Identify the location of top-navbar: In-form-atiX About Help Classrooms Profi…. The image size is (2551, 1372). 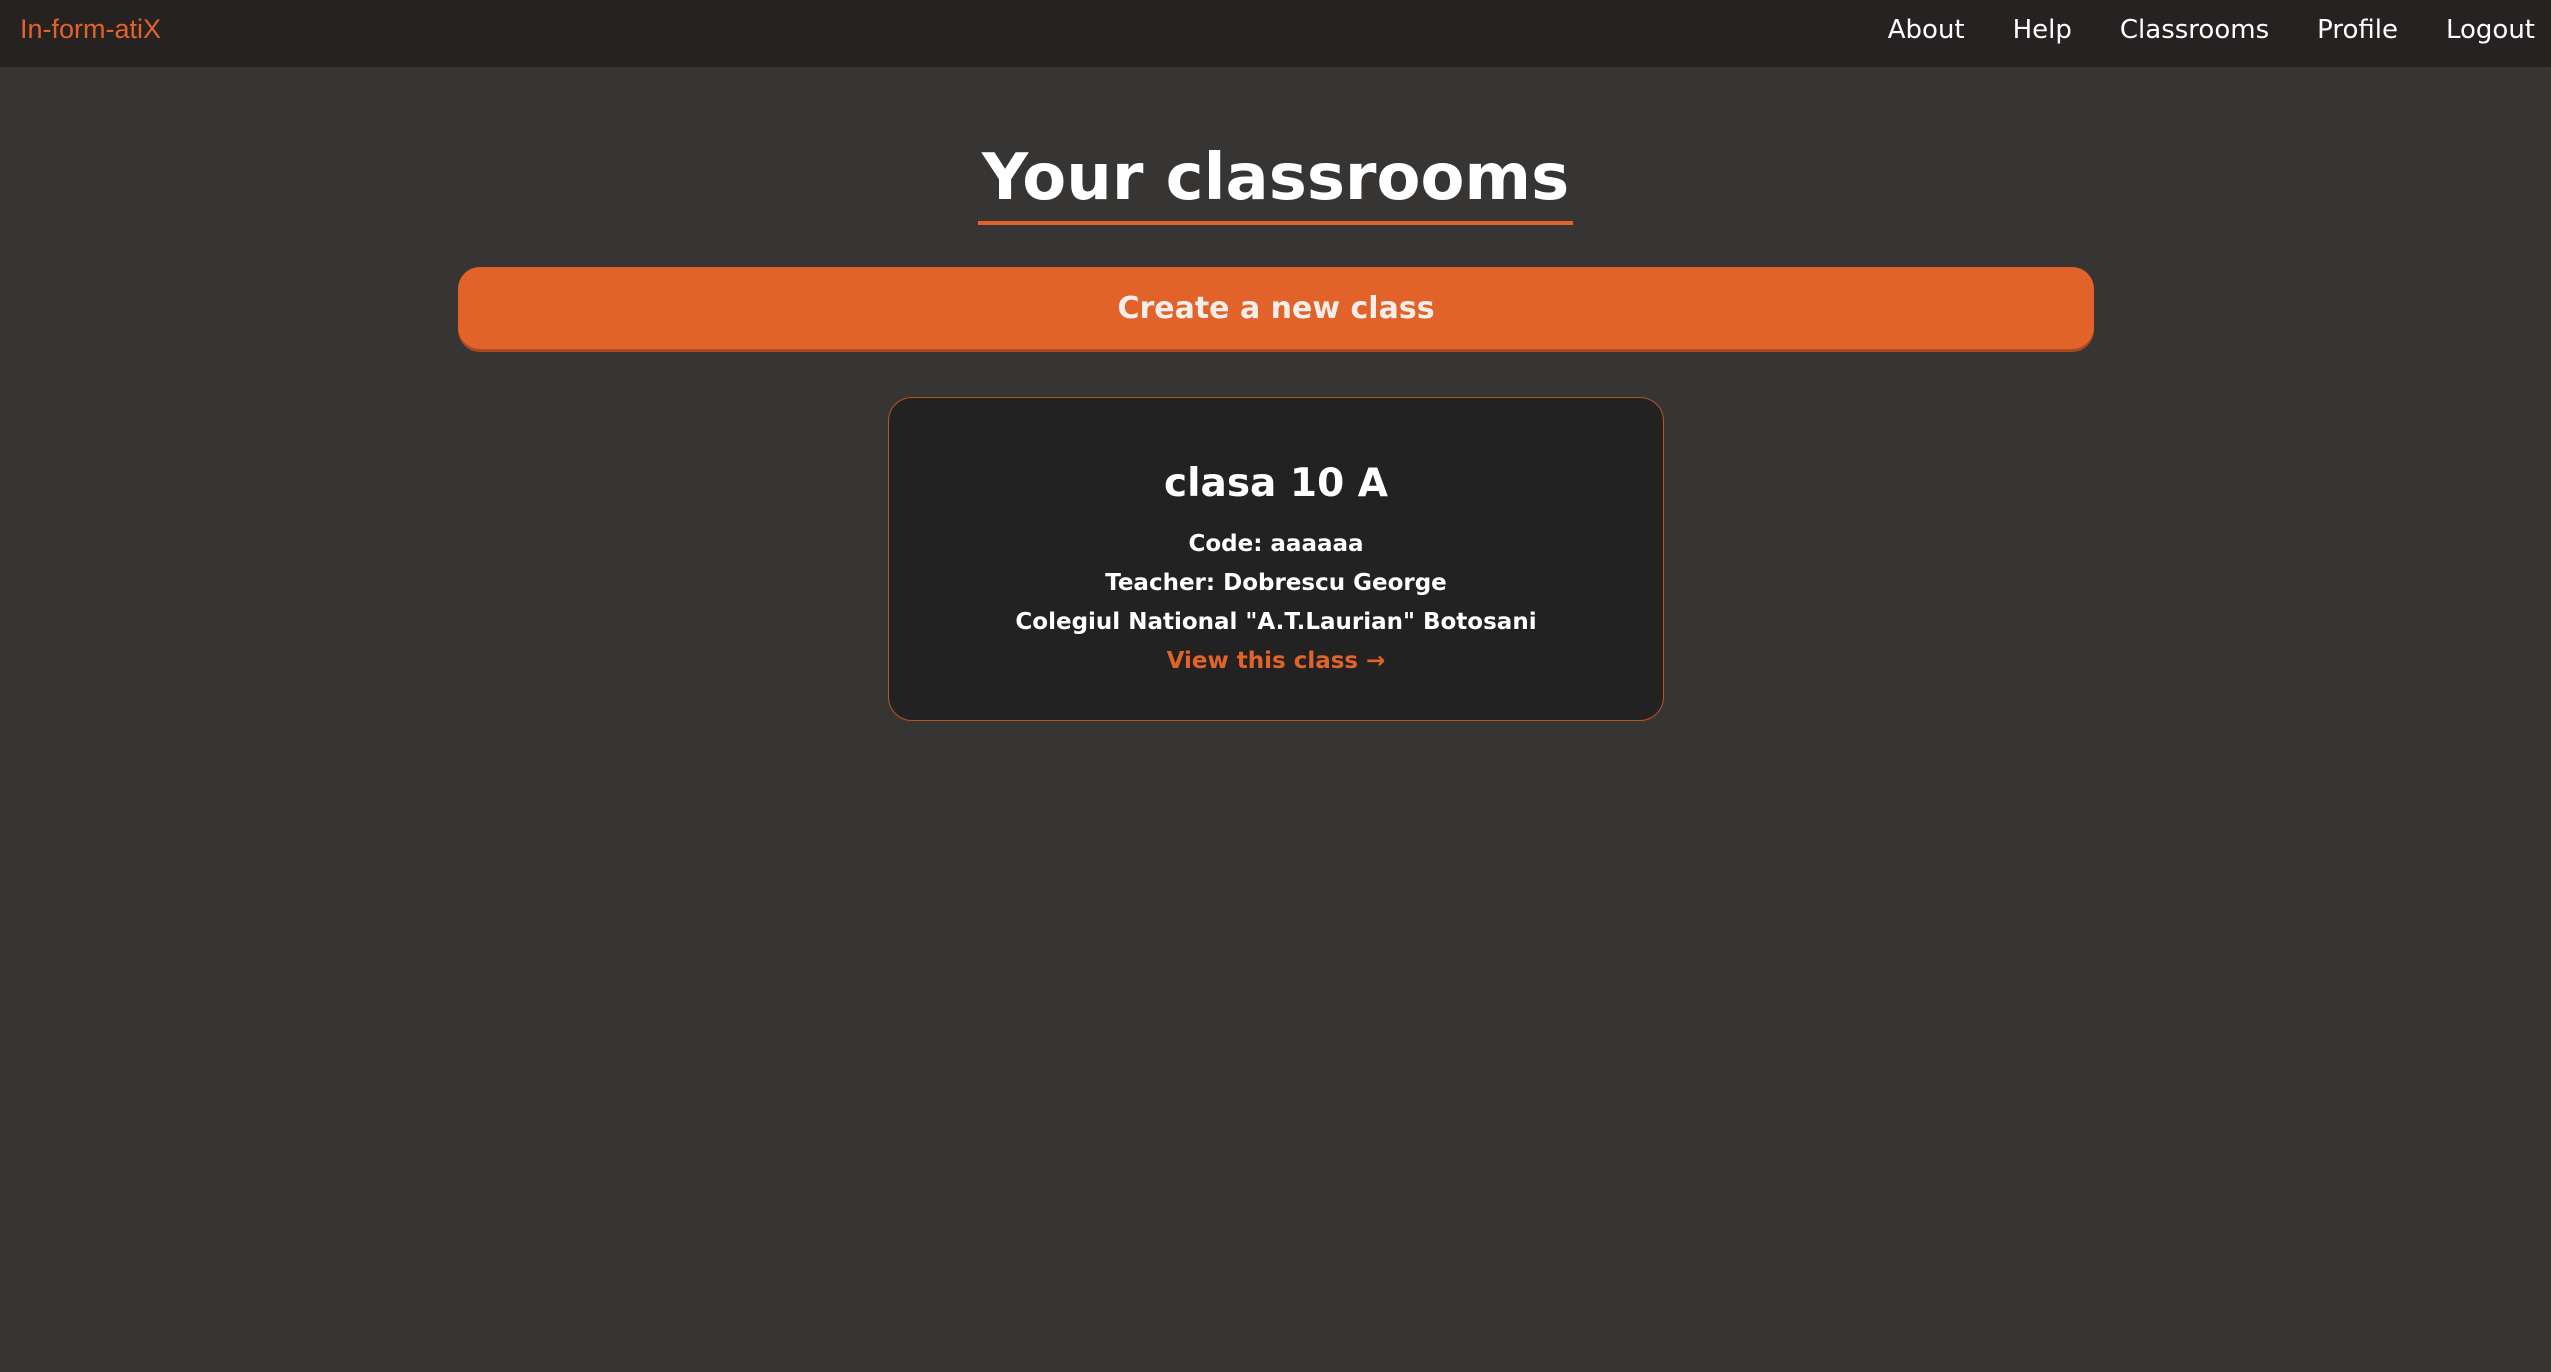
(1275, 33).